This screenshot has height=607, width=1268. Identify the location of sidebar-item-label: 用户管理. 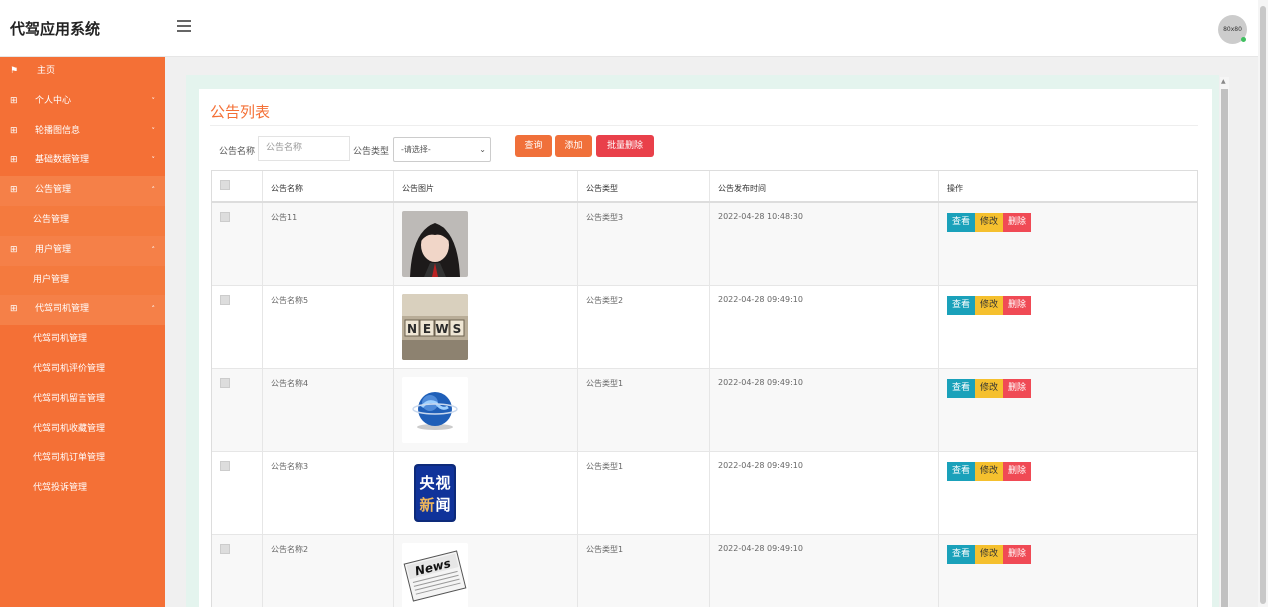
(53, 249).